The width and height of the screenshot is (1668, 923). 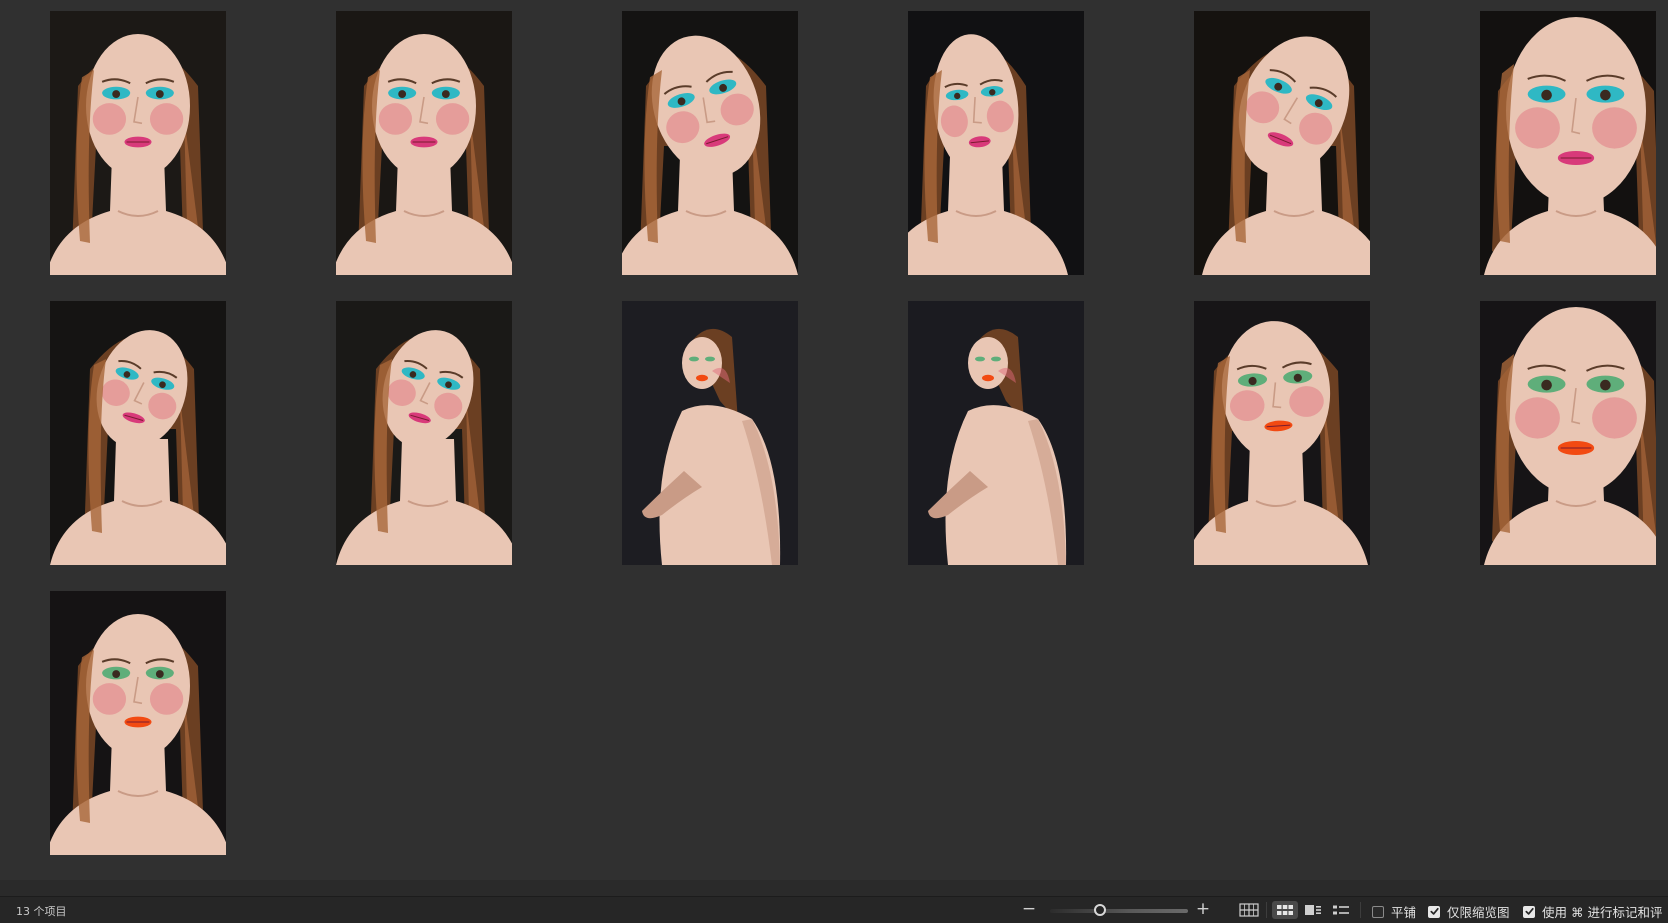 I want to click on view-large-grid-button, so click(x=1249, y=910).